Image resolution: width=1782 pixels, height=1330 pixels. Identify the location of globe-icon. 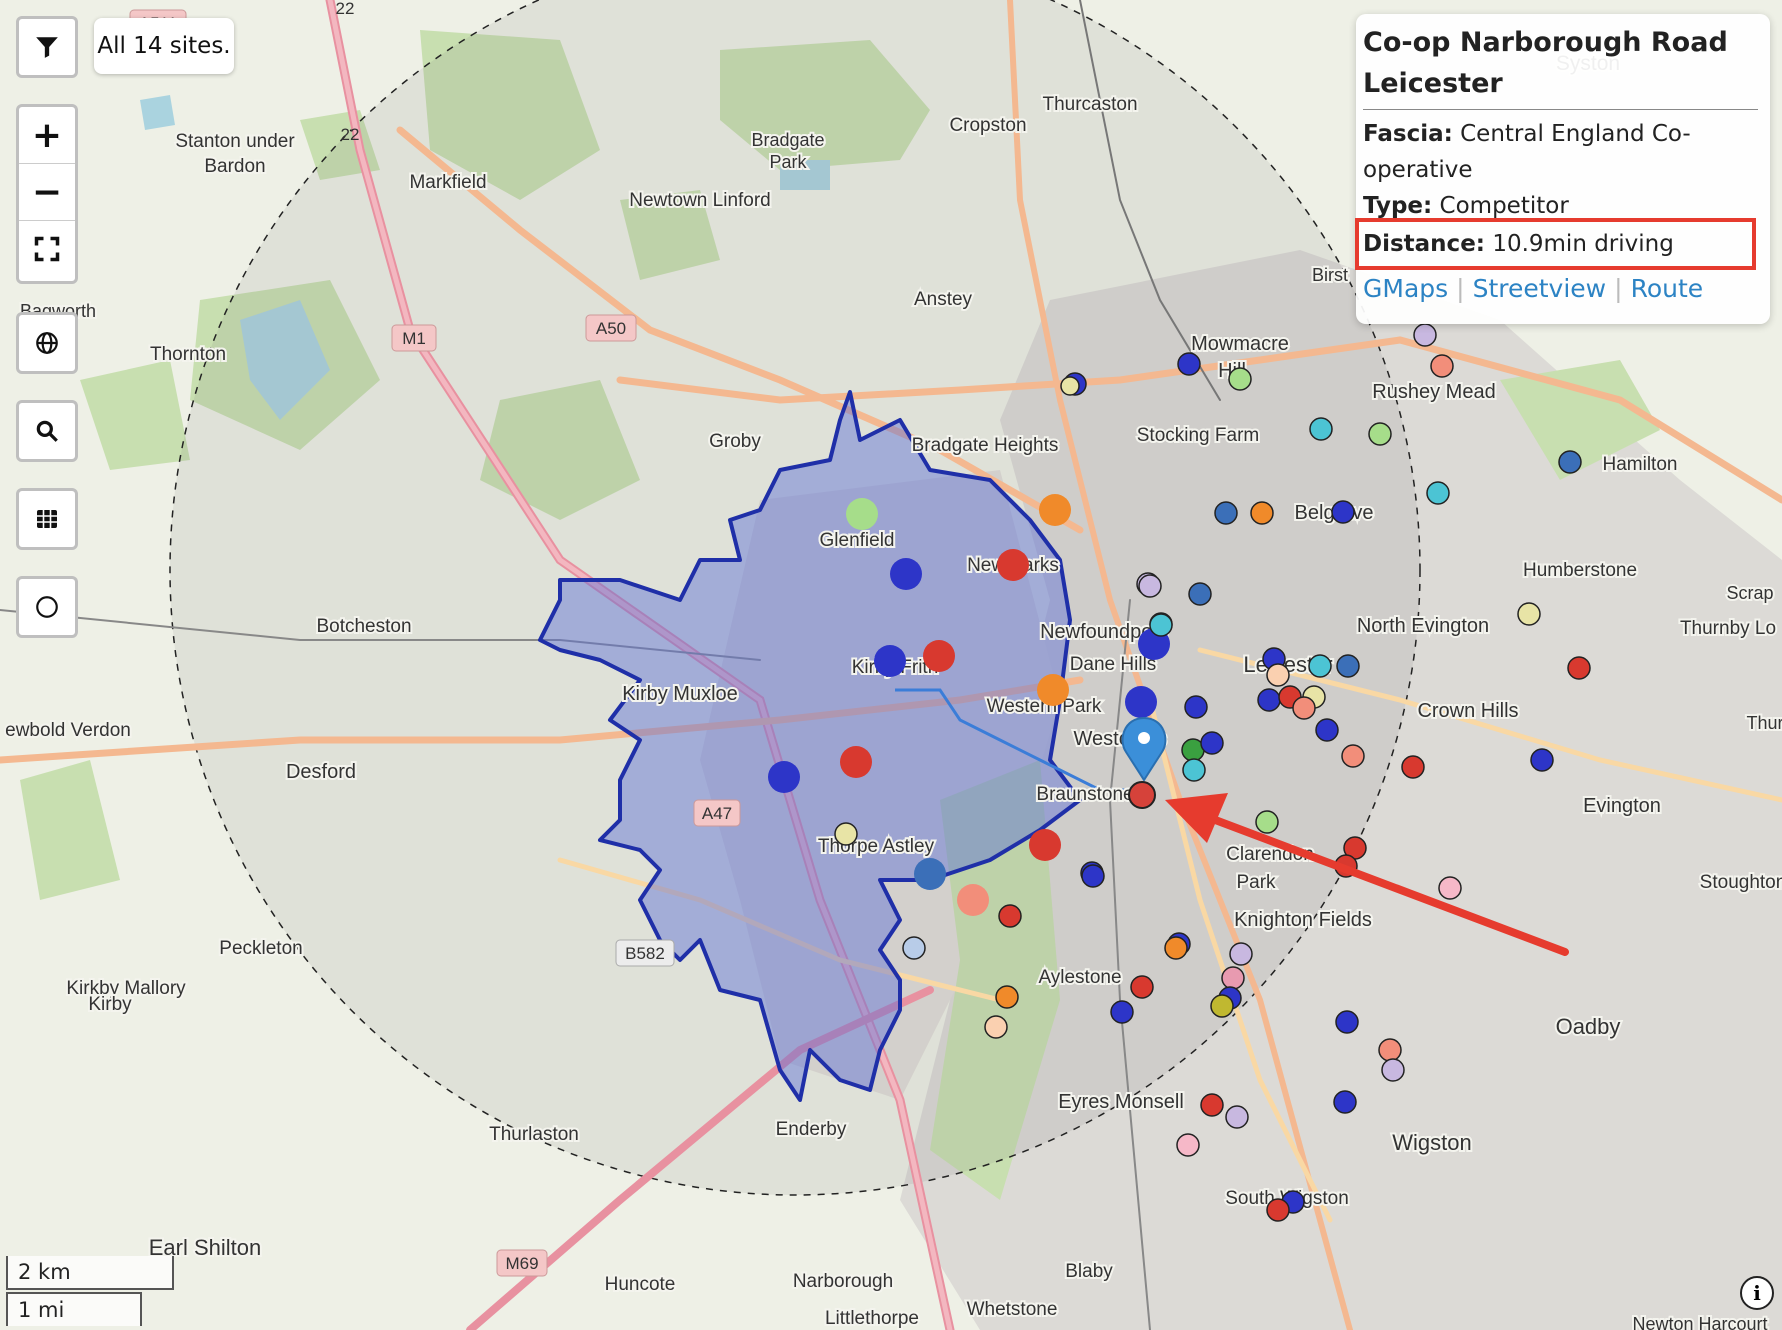
(47, 343).